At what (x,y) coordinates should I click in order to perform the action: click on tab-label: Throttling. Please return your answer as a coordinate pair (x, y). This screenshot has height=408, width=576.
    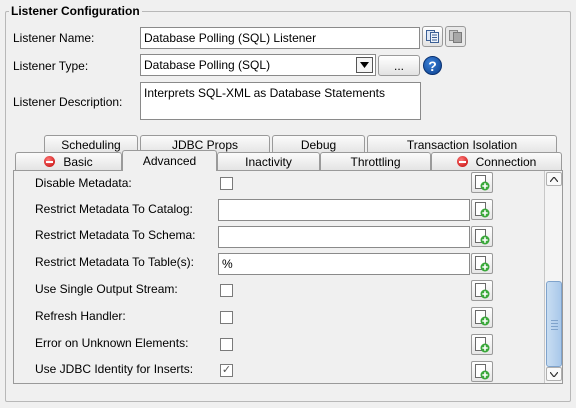
    Looking at the image, I should click on (375, 161).